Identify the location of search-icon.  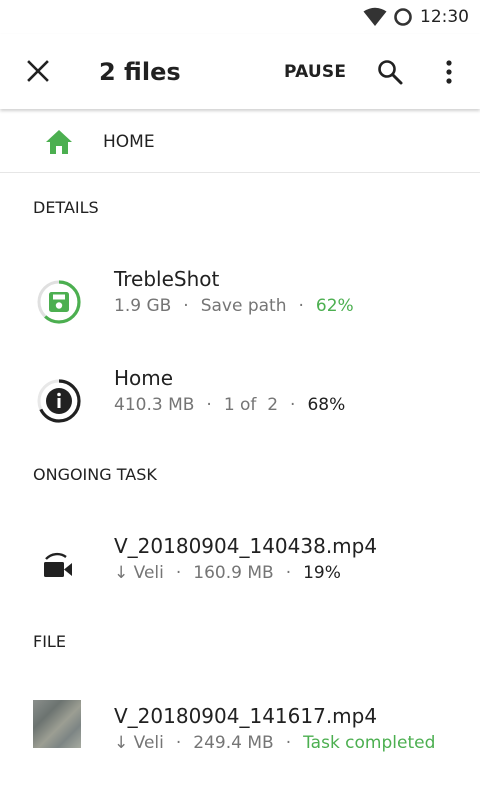
(390, 72).